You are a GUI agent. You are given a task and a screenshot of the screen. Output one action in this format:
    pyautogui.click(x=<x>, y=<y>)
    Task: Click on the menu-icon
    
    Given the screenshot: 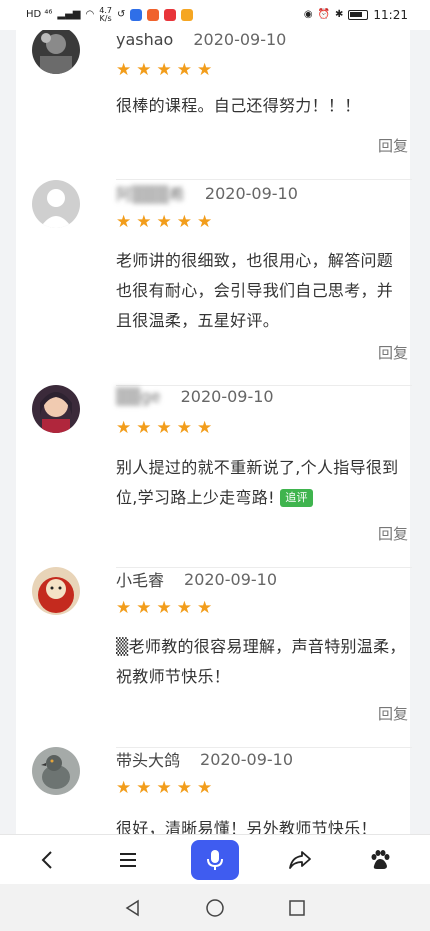 What is the action you would take?
    pyautogui.click(x=128, y=860)
    